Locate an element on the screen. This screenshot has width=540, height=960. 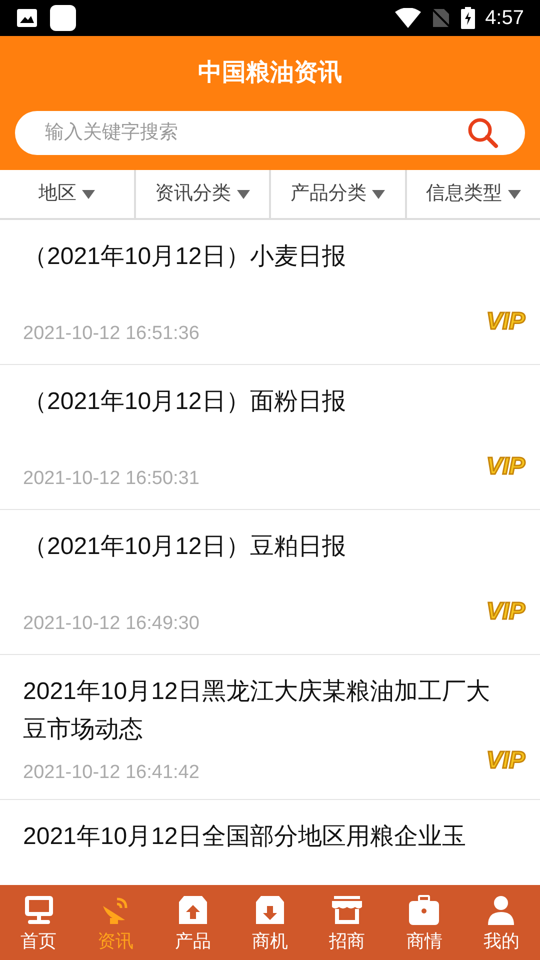
article-time: 2021-10-12 16:50:31 is located at coordinates (111, 478).